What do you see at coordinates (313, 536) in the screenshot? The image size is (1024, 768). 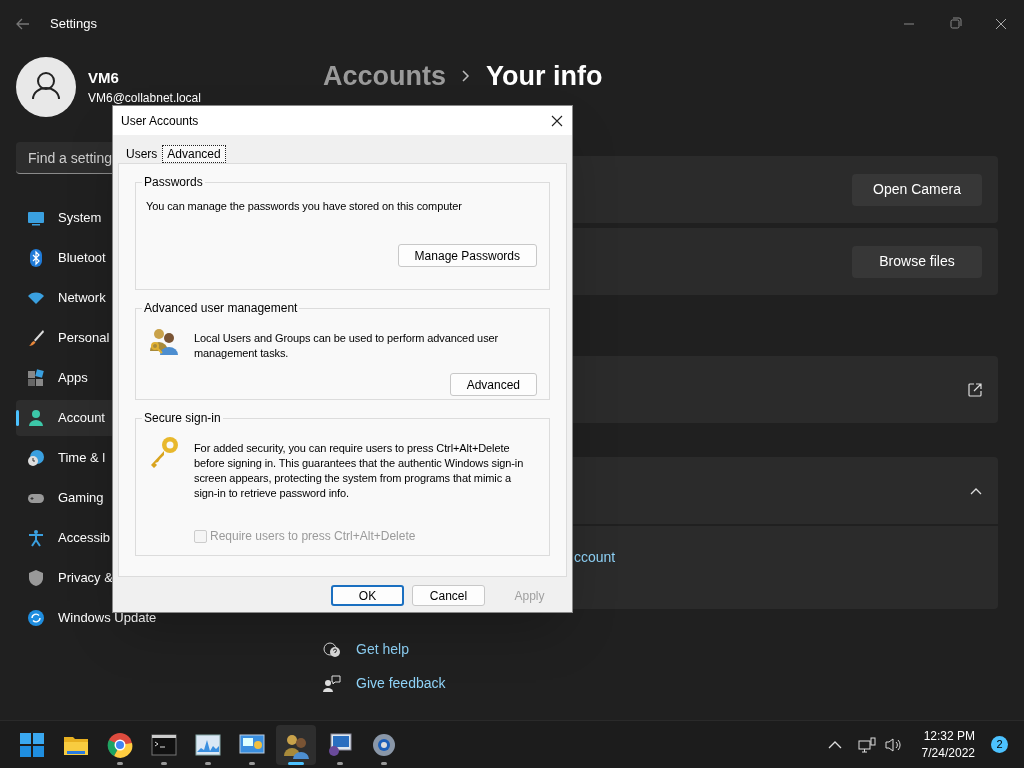 I see `checkbox-label: Require users to press Ctrl+Alt+Delete` at bounding box center [313, 536].